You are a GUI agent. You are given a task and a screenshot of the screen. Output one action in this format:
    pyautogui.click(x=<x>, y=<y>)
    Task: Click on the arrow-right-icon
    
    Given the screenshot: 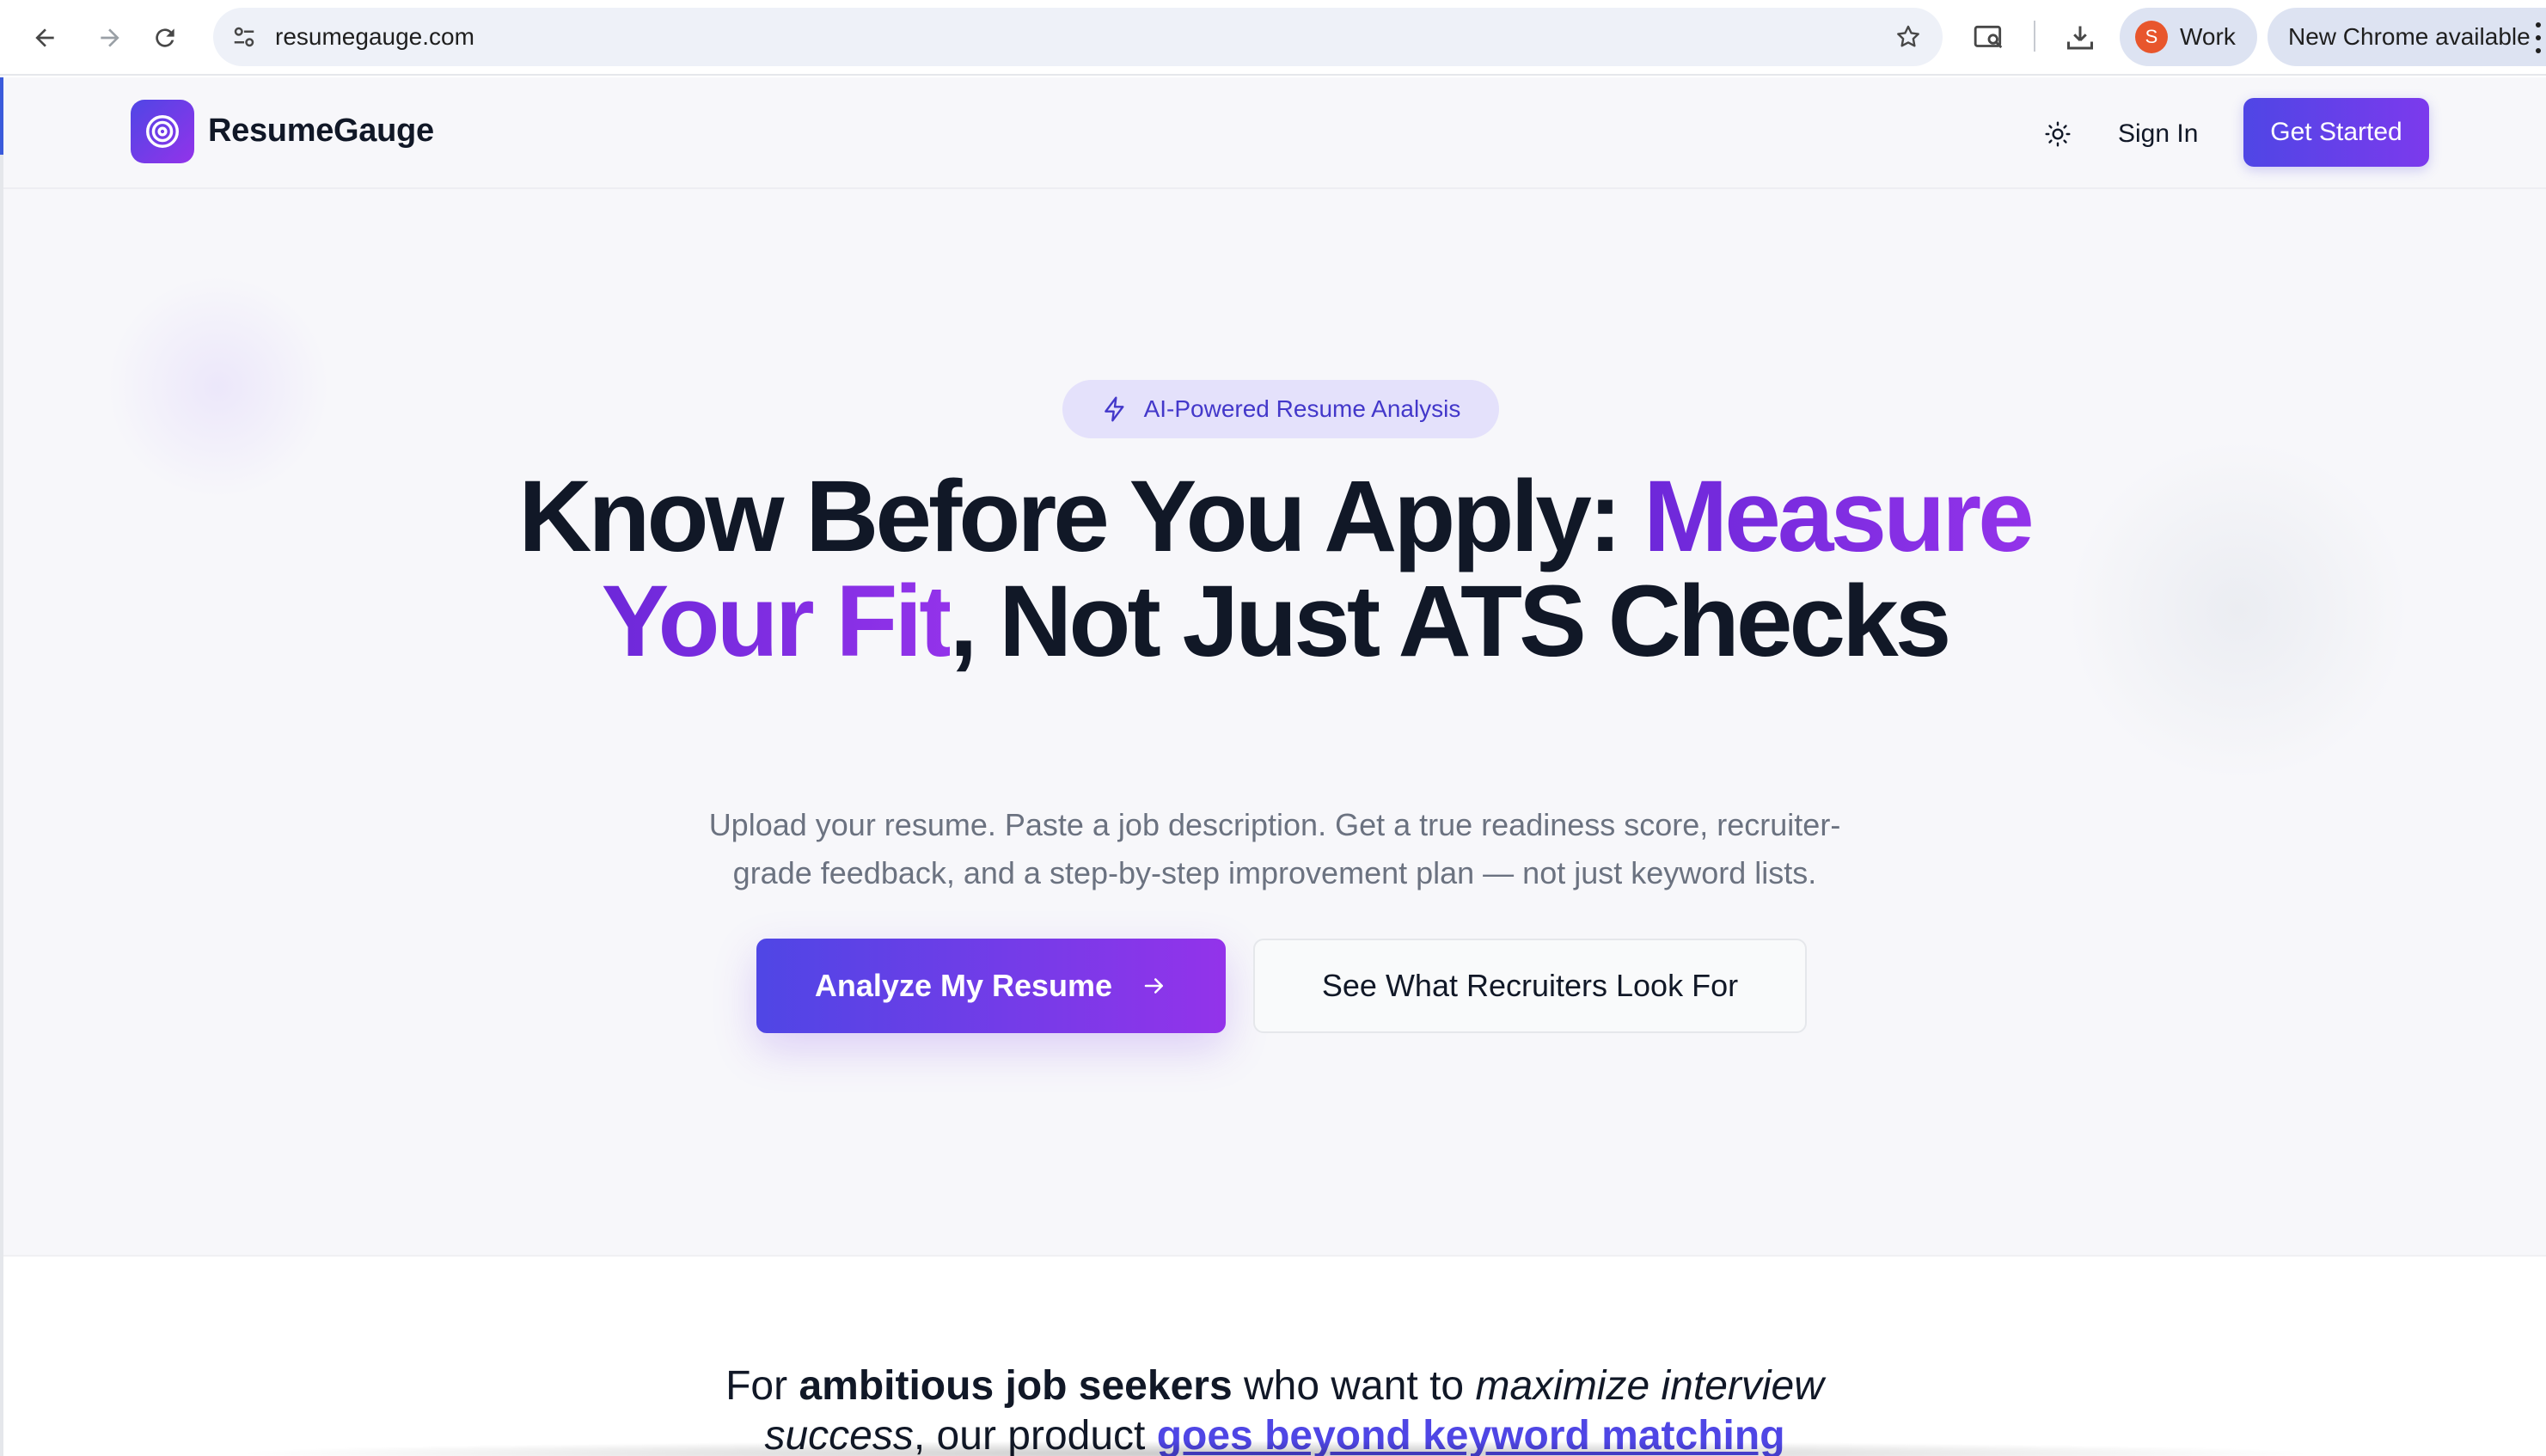 What is the action you would take?
    pyautogui.click(x=1154, y=986)
    